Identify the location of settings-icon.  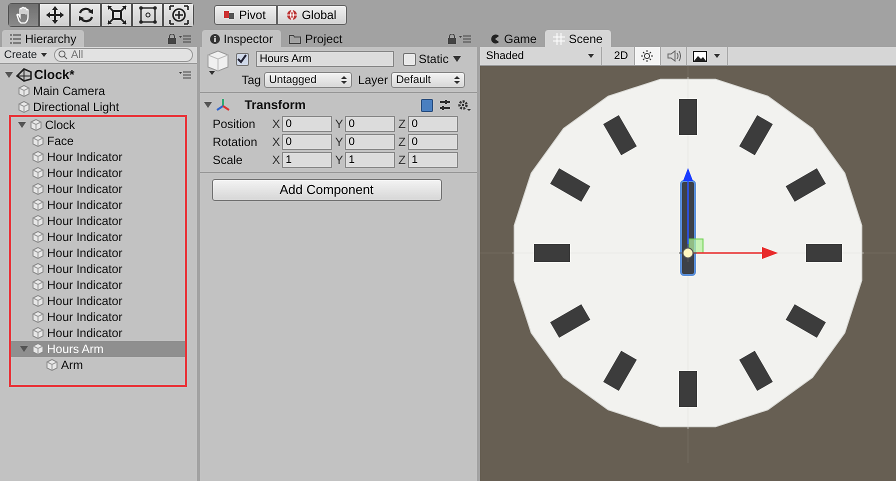
(464, 105).